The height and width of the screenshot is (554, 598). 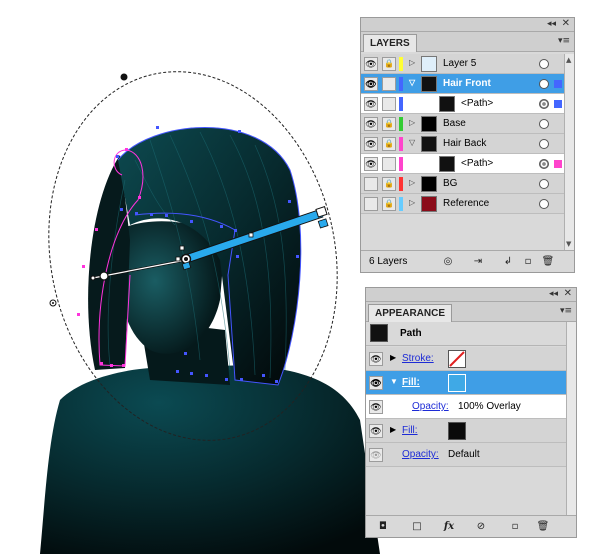 I want to click on opacity2-visibility-eye-icon: 👁, so click(x=376, y=455).